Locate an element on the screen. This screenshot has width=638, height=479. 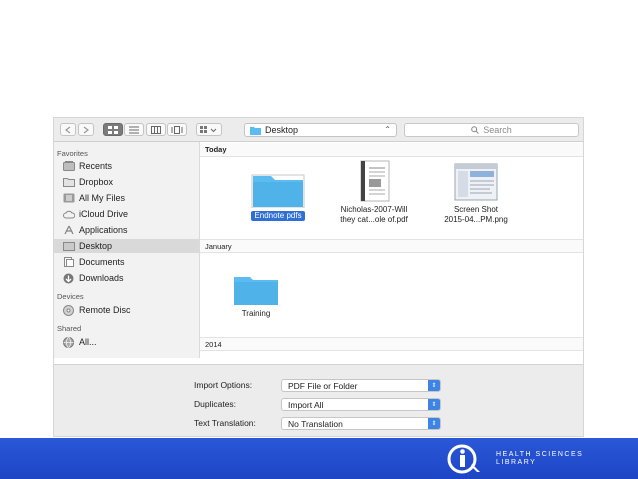
file-endnote-pdfs: Endnote pdfs is located at coordinates (278, 196).